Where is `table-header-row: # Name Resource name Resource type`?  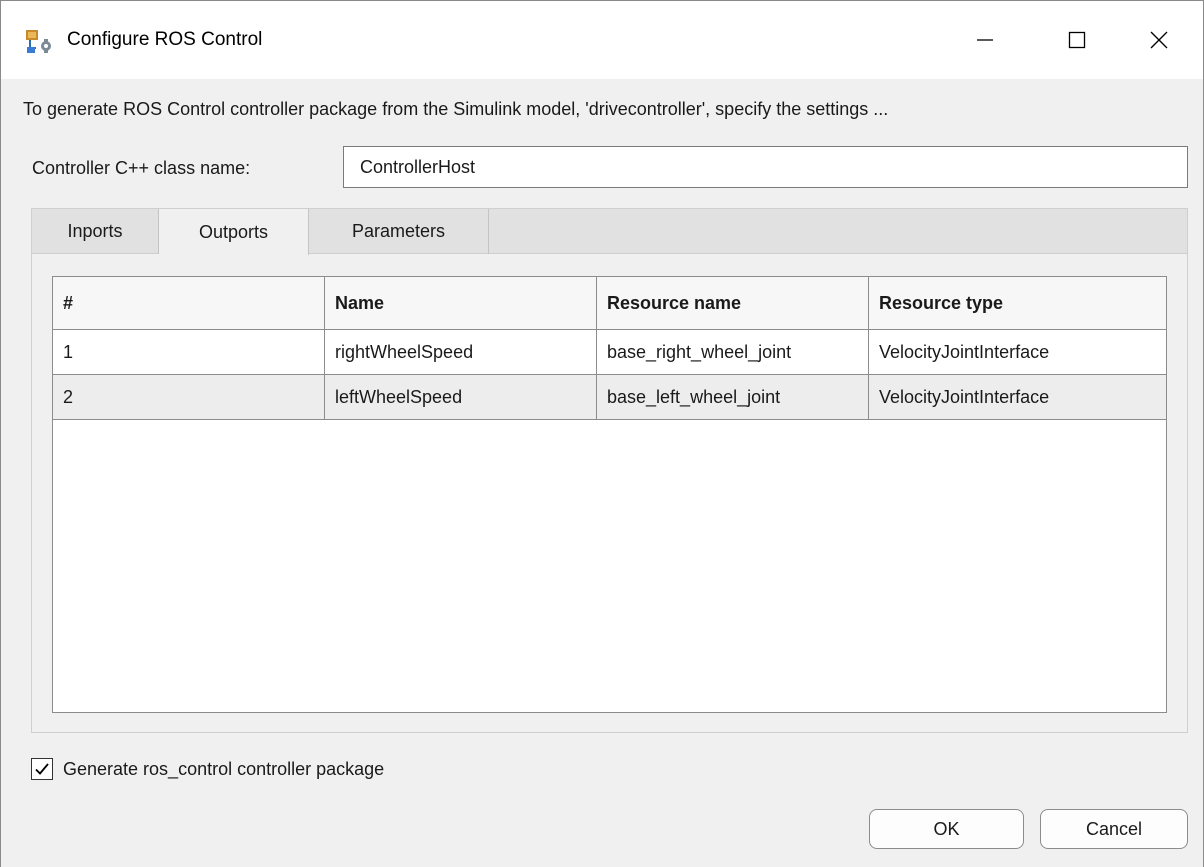
table-header-row: # Name Resource name Resource type is located at coordinates (609, 303).